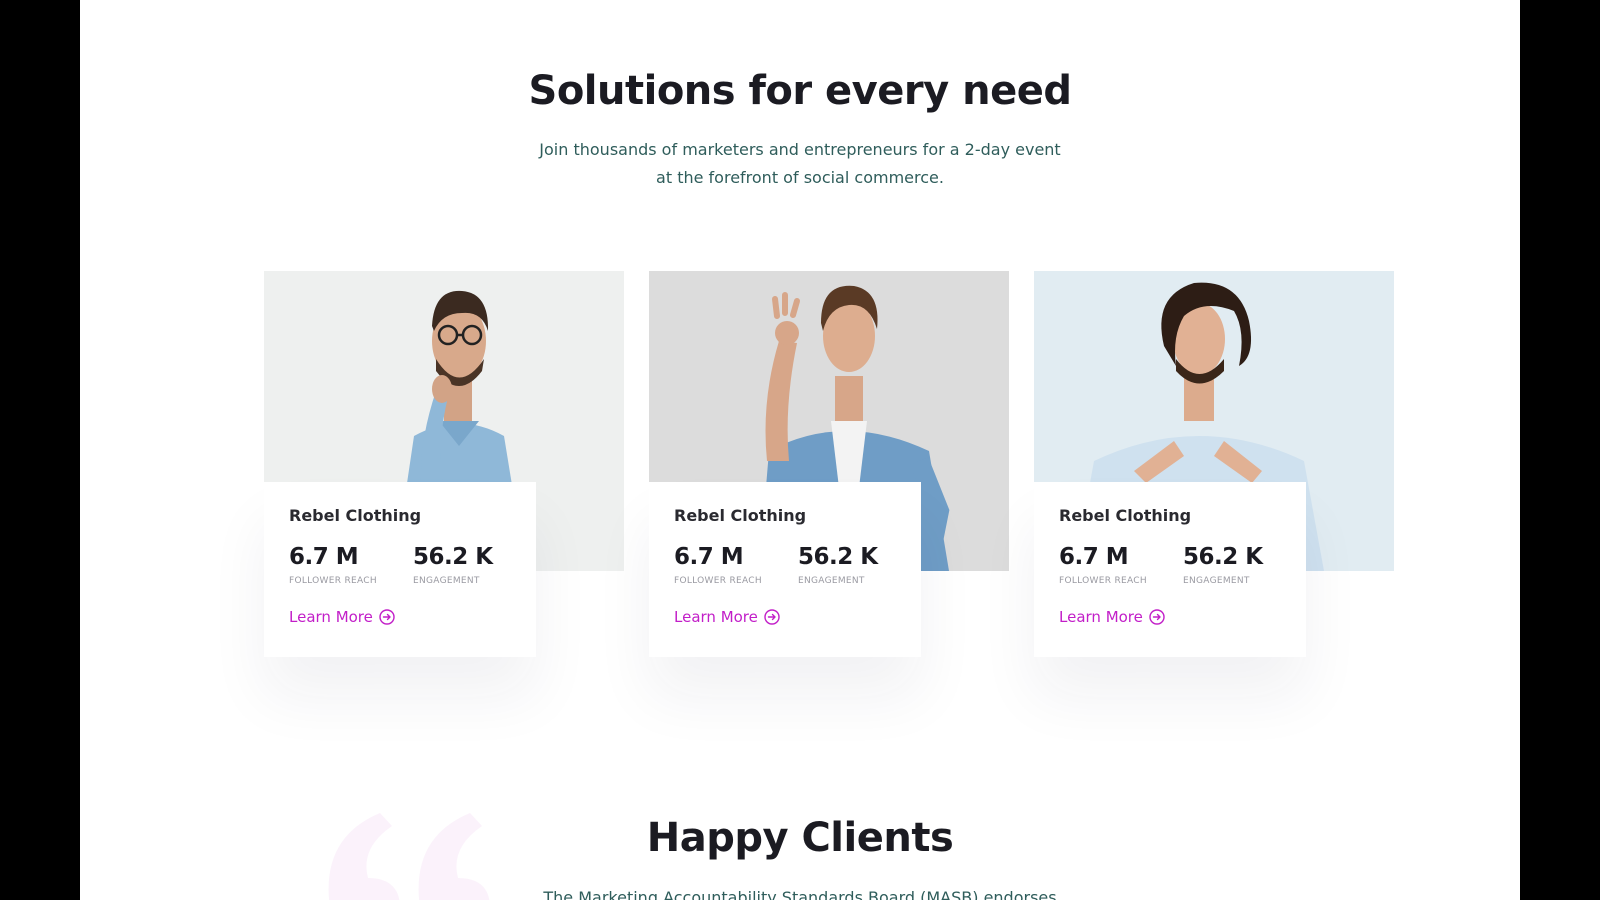 Image resolution: width=1600 pixels, height=900 pixels. I want to click on solutions-title: Solutions for every need, so click(800, 91).